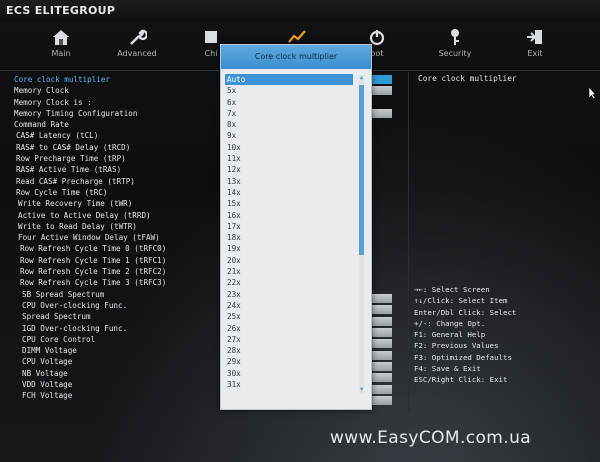  Describe the element at coordinates (119, 361) in the screenshot. I see `setting-cpu-voltage: CPU Voltage` at that location.